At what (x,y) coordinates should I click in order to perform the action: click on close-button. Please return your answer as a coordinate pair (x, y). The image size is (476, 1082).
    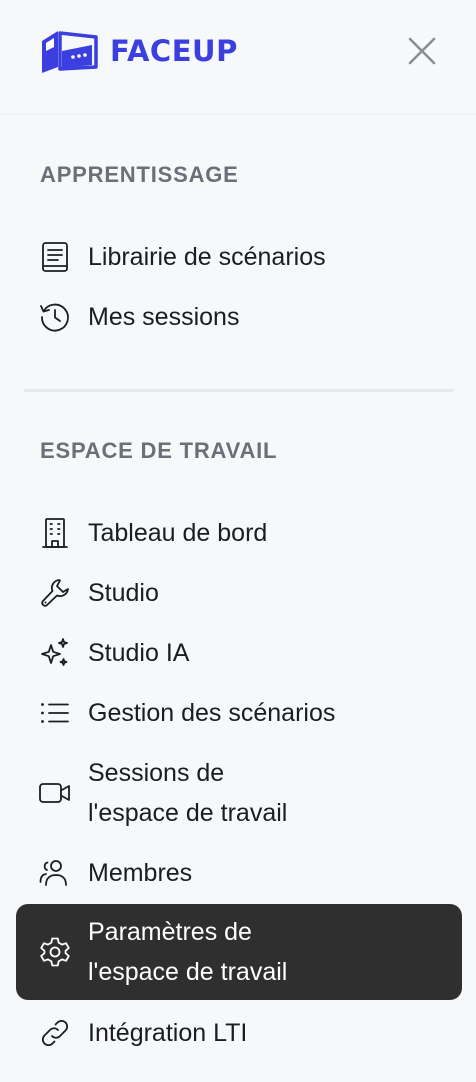
    Looking at the image, I should click on (422, 51).